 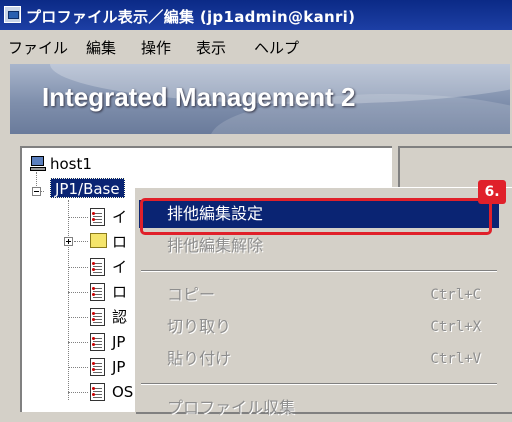 What do you see at coordinates (455, 327) in the screenshot?
I see `menu-item-shortcut: Ctrl+X` at bounding box center [455, 327].